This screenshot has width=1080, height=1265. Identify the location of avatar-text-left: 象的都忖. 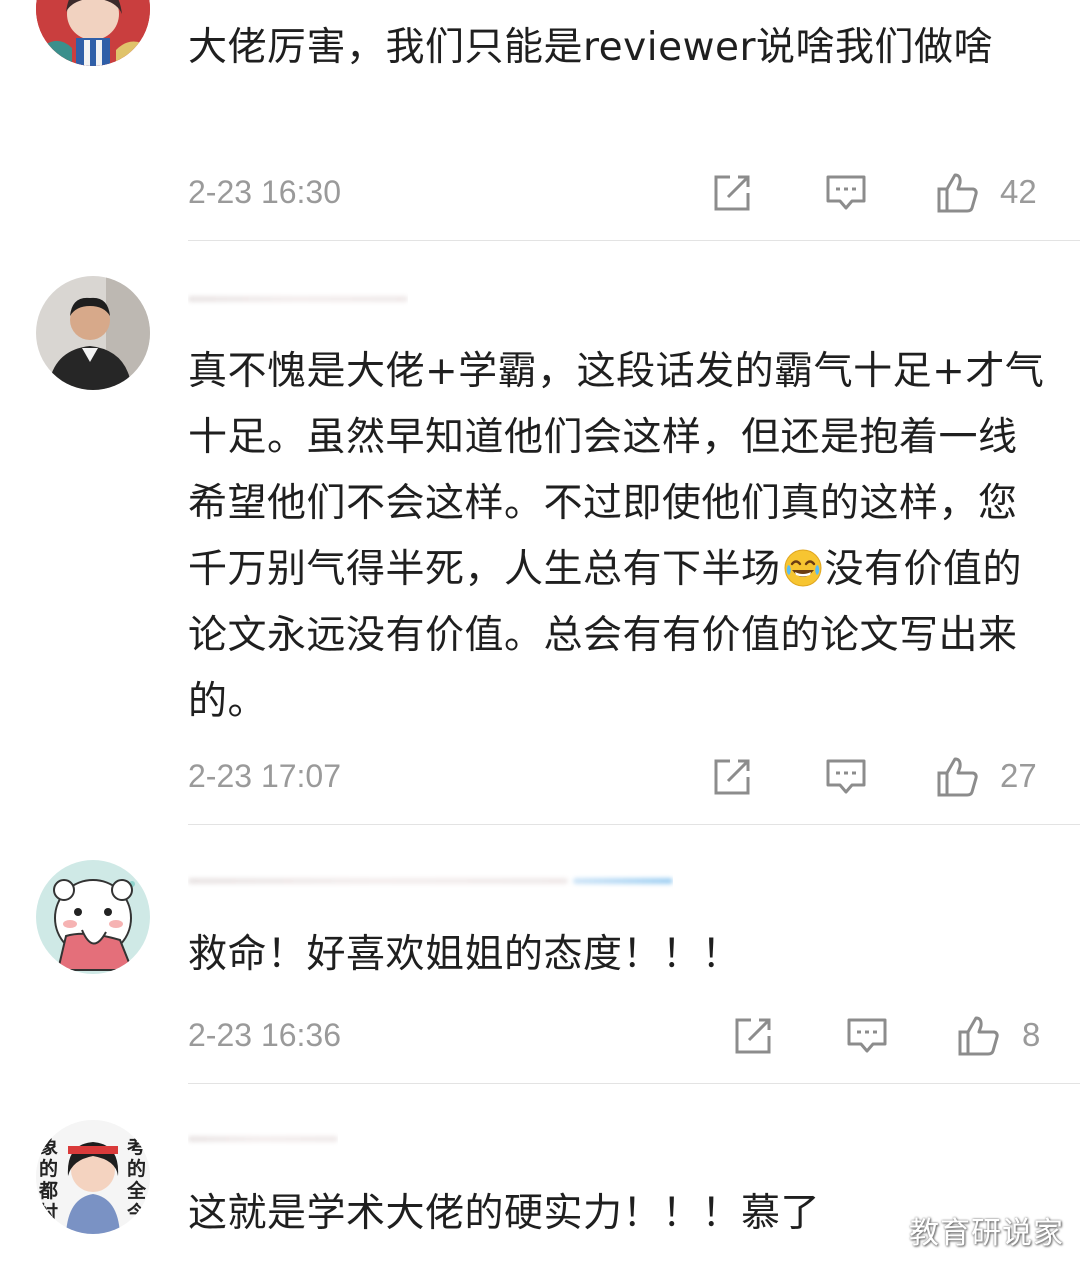
(49, 1180).